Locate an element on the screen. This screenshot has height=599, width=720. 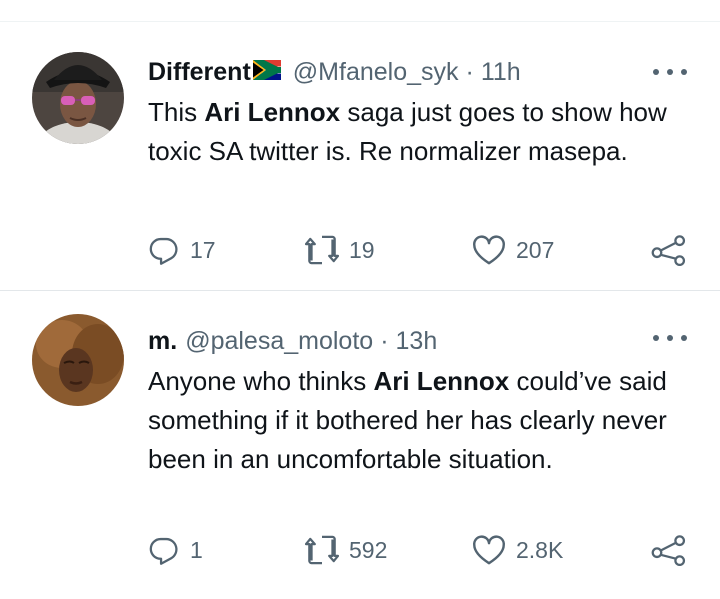
retweet-button: 19 is located at coordinates (340, 250).